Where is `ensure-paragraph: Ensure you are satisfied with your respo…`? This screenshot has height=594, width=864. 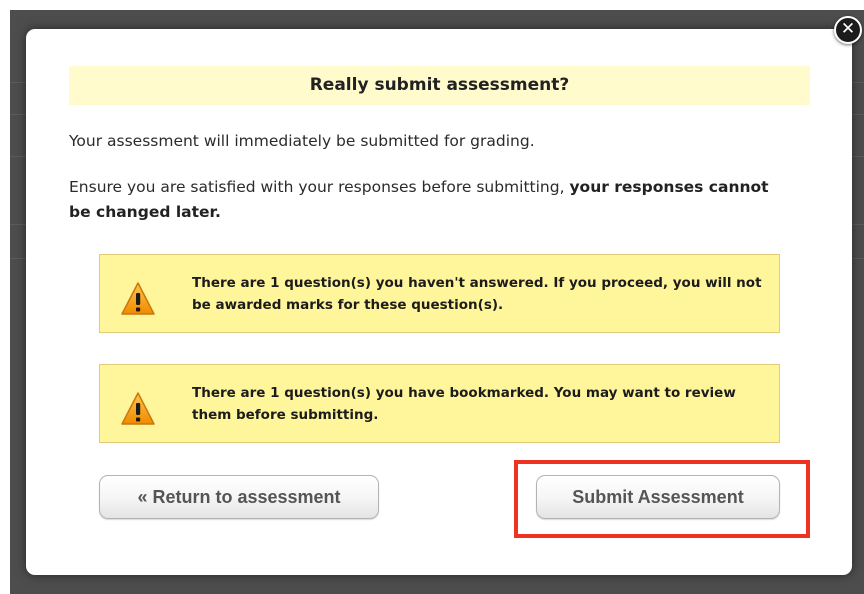 ensure-paragraph: Ensure you are satisfied with your respo… is located at coordinates (419, 200).